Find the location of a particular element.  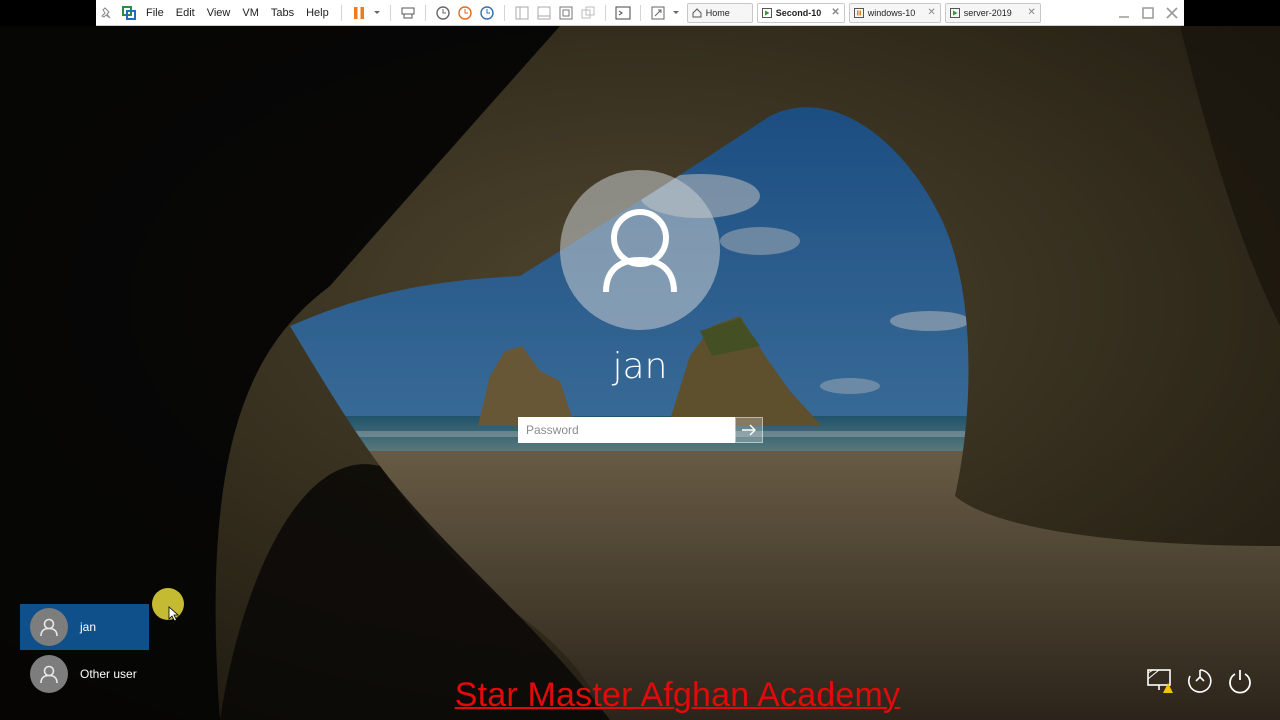

restore-icon is located at coordinates (1148, 13).